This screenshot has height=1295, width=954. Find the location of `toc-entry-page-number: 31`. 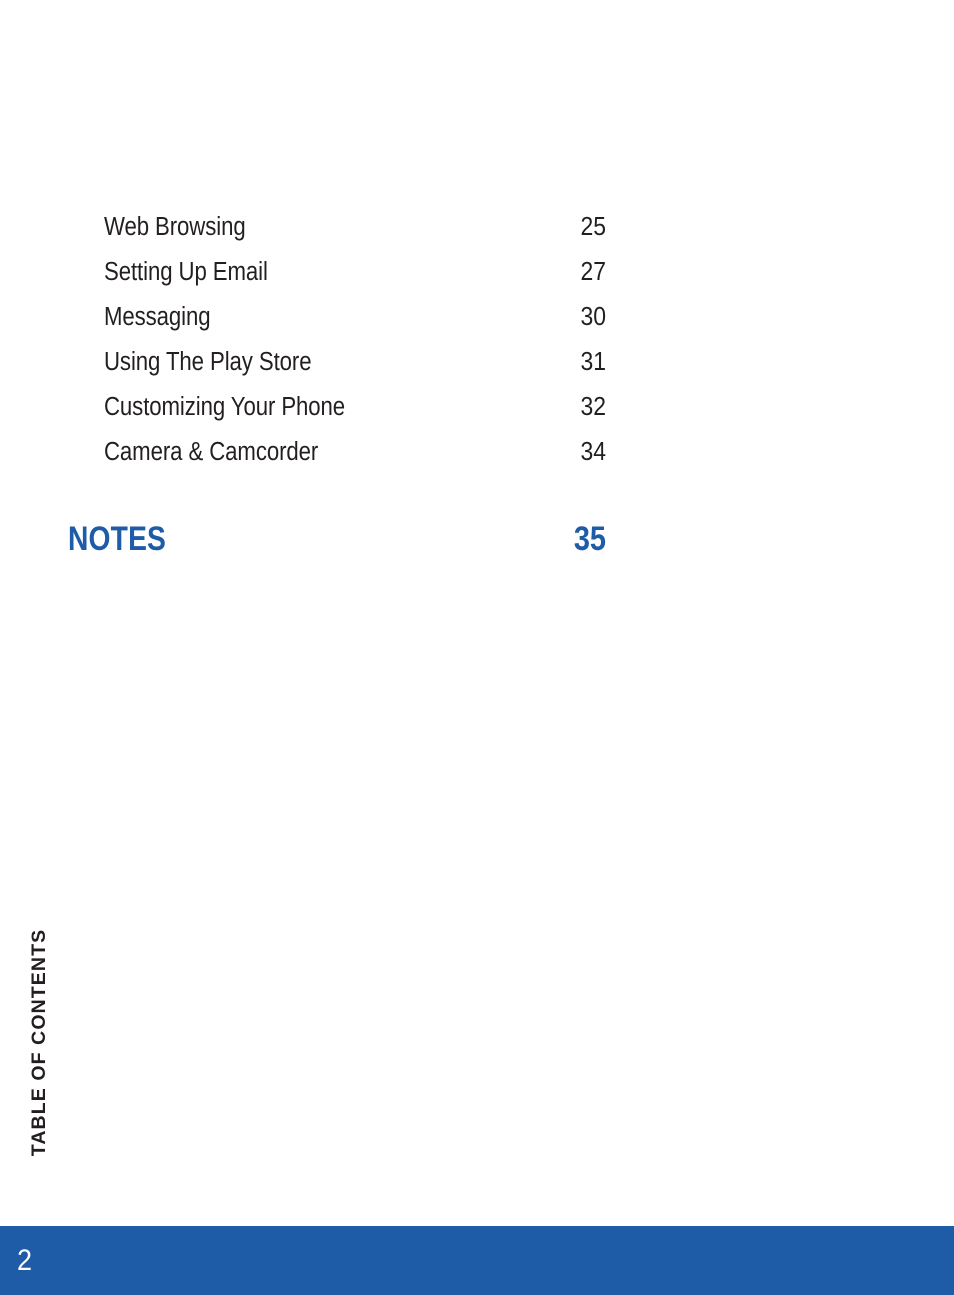

toc-entry-page-number: 31 is located at coordinates (593, 362).